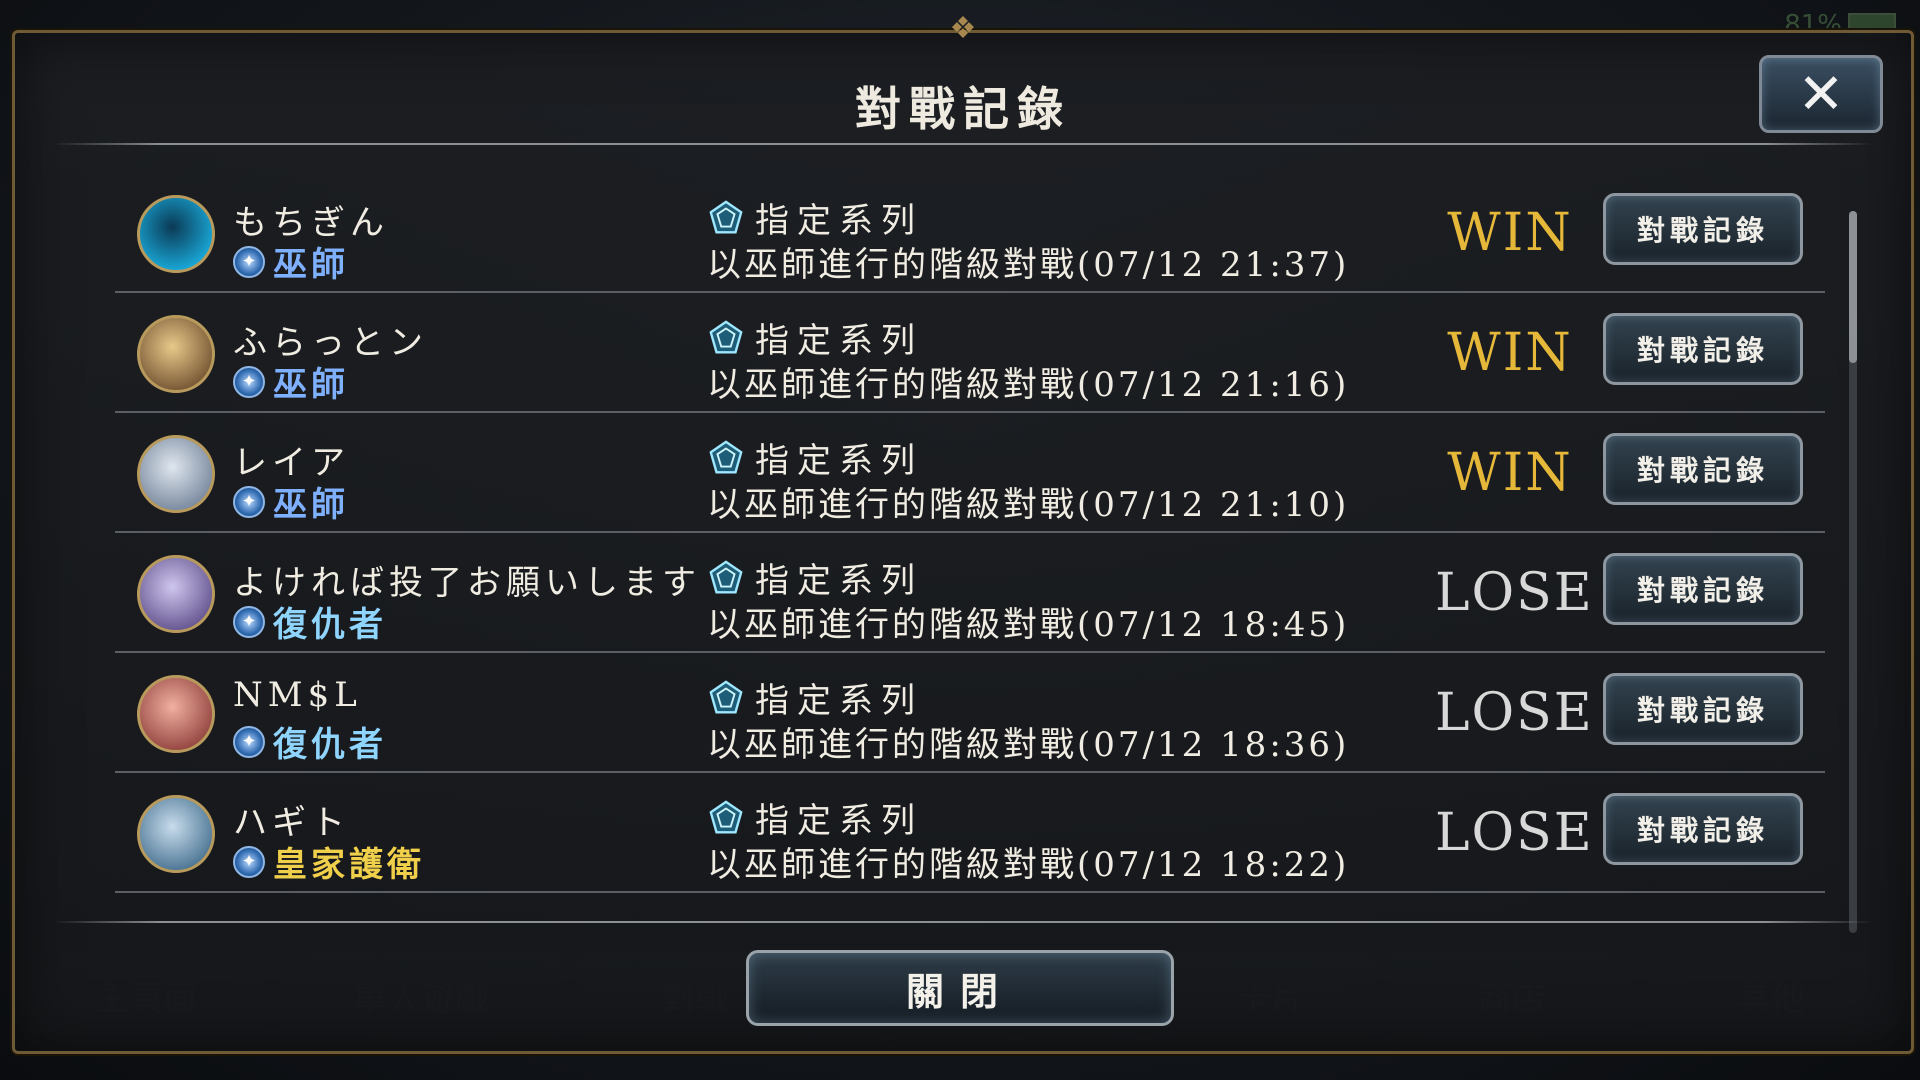  What do you see at coordinates (1028, 505) in the screenshot?
I see `match-description: 以巫師進行的階級對戰(07/12 21:10)` at bounding box center [1028, 505].